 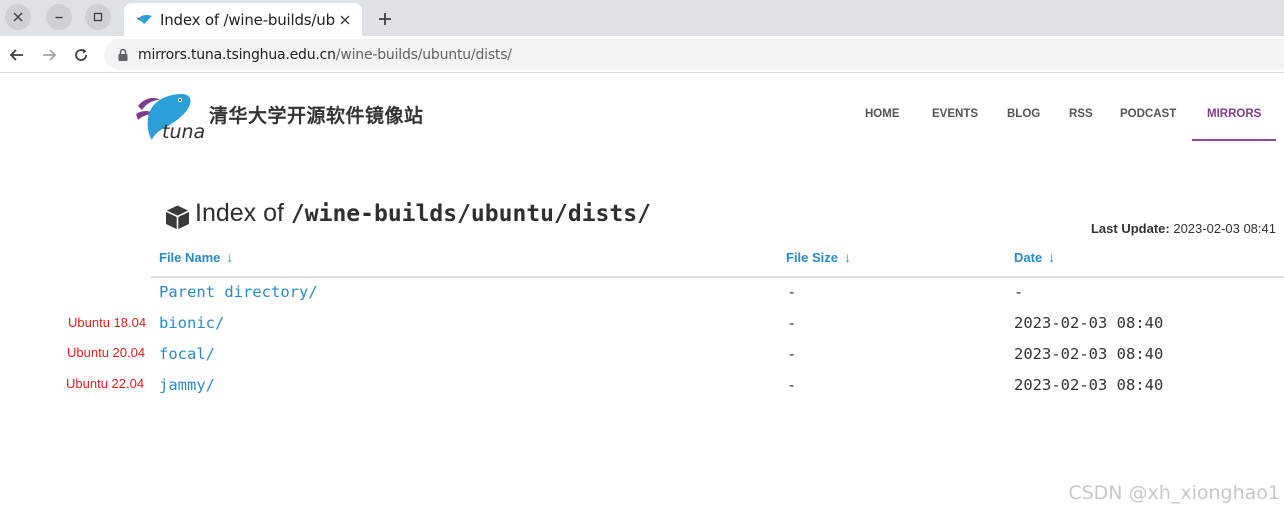 I want to click on reload-button, so click(x=81, y=55).